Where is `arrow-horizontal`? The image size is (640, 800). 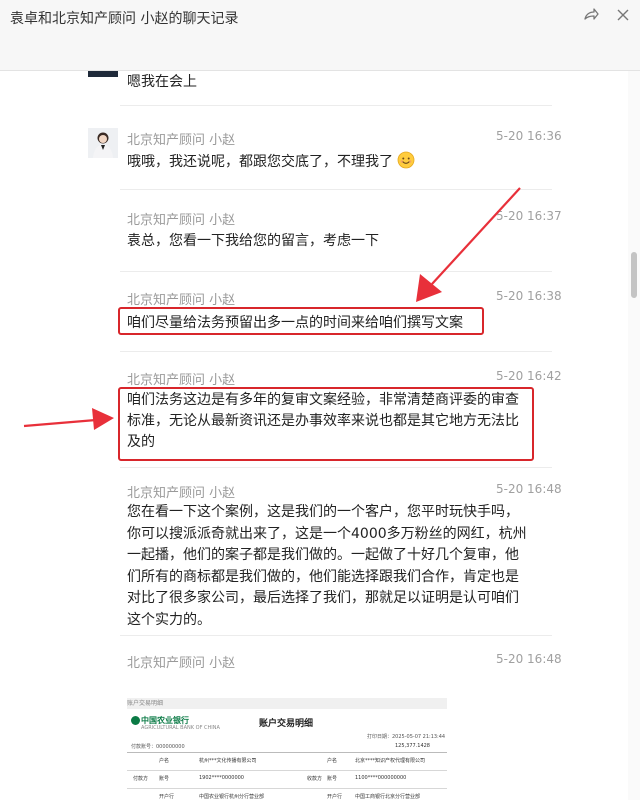 arrow-horizontal is located at coordinates (68, 419).